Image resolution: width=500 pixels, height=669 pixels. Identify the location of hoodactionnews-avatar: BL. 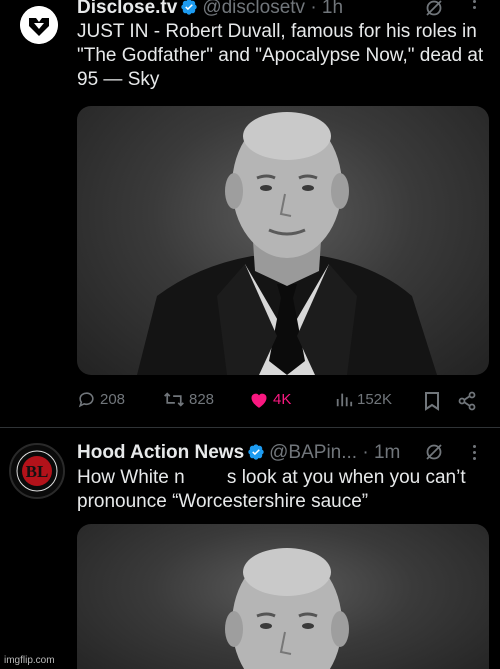
(37, 471).